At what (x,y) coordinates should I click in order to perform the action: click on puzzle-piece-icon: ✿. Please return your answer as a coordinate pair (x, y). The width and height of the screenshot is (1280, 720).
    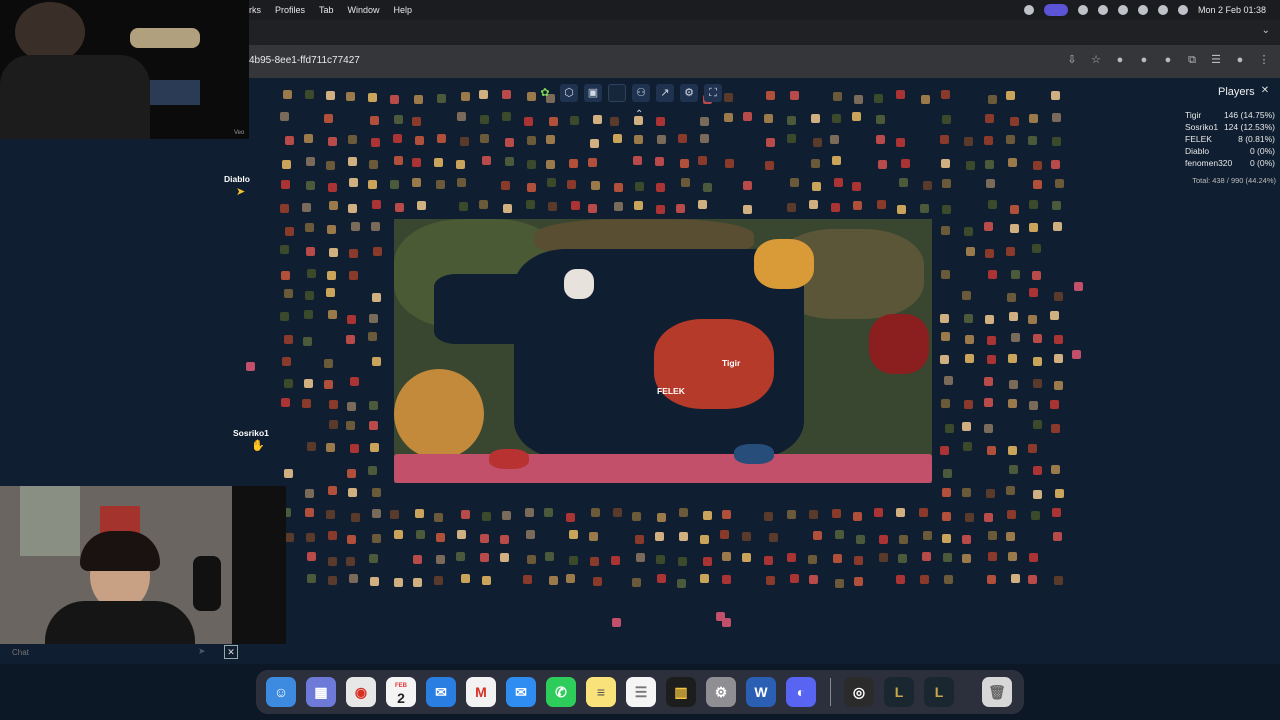
    Looking at the image, I should click on (545, 93).